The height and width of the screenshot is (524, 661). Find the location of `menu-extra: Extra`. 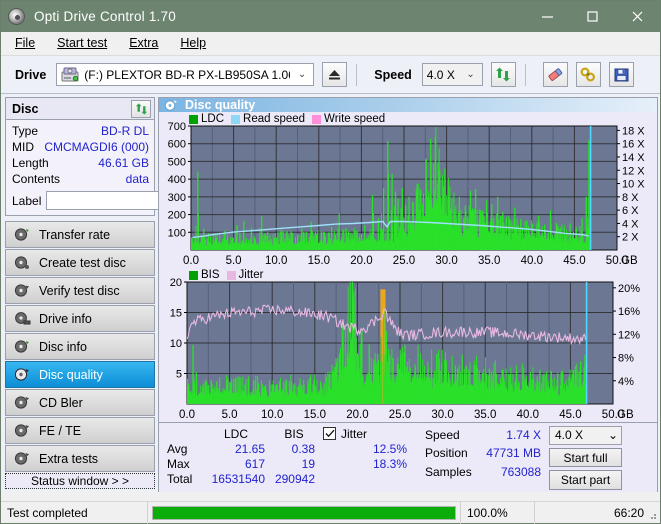

menu-extra: Extra is located at coordinates (145, 43).